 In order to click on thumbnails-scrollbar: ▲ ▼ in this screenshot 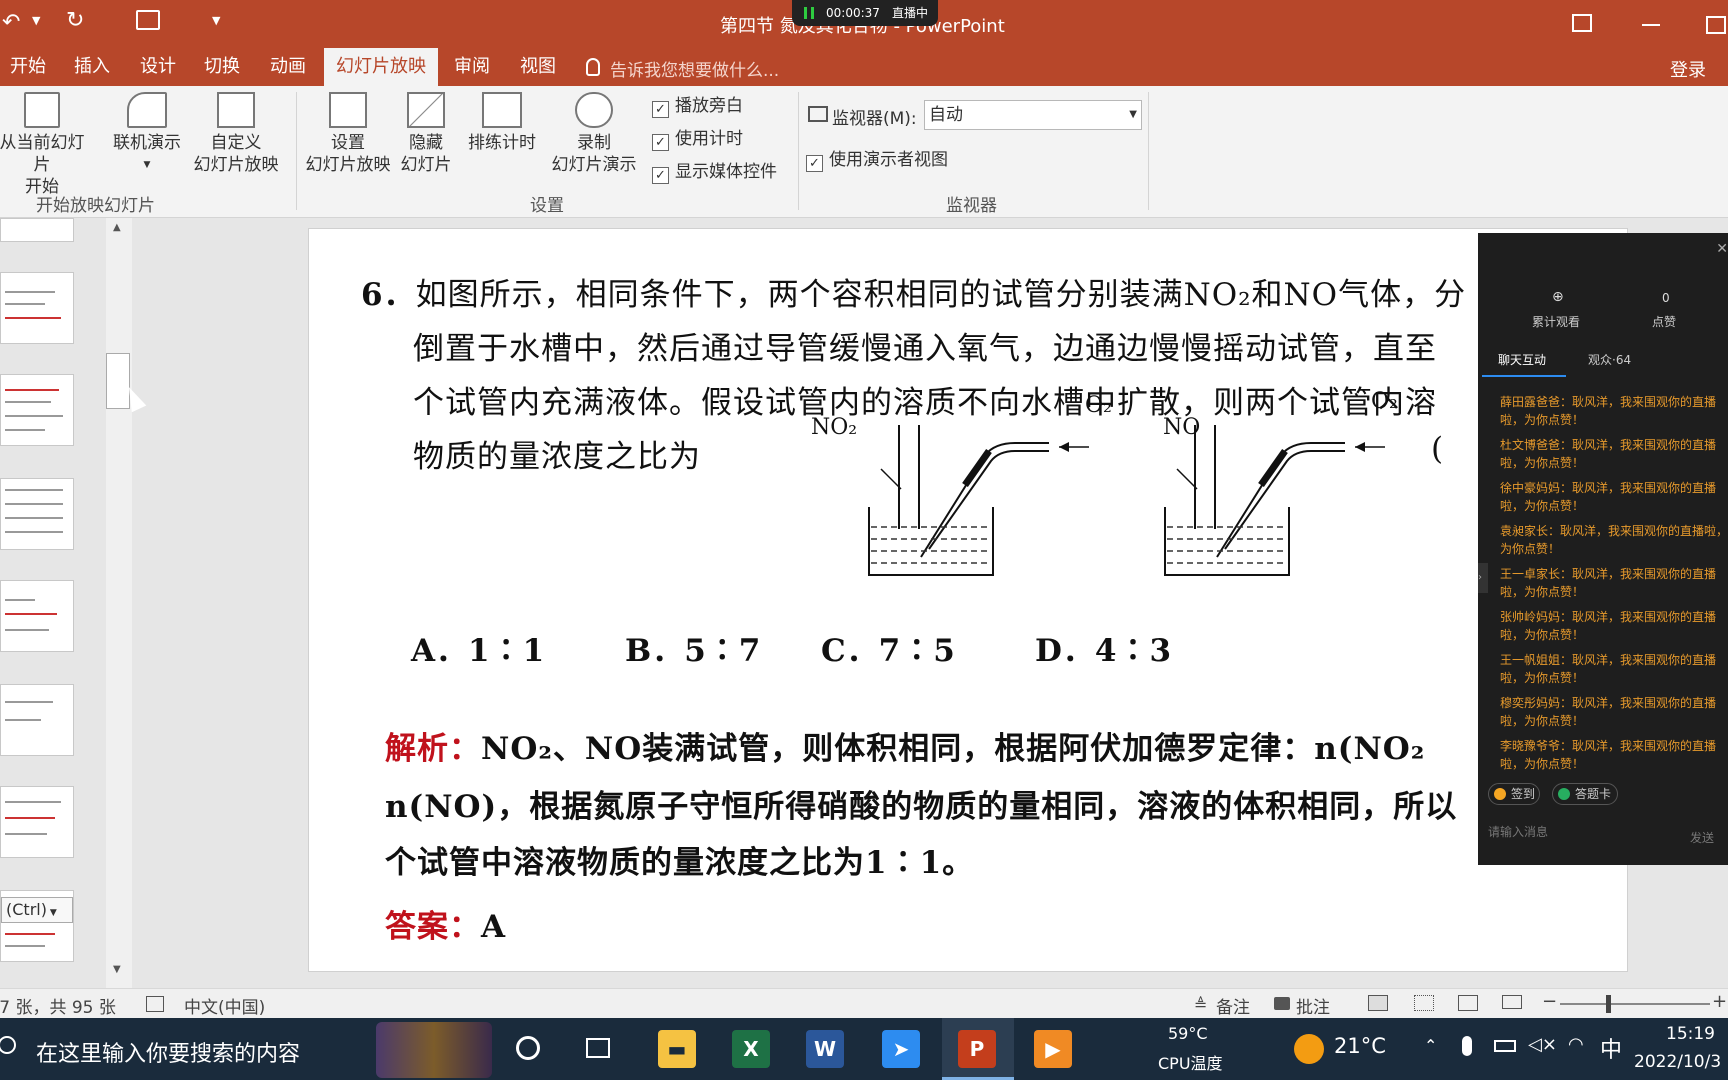, I will do `click(119, 603)`.